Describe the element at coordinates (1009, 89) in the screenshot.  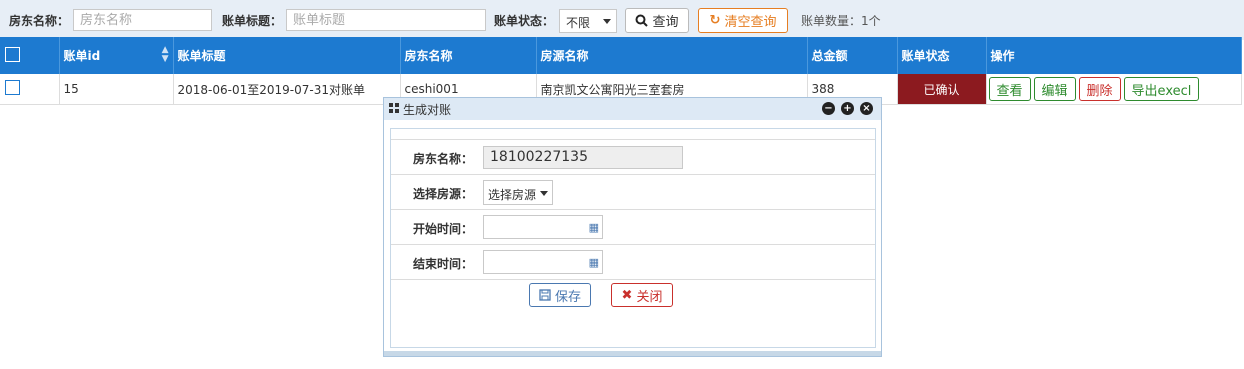
I see `view-button: 查看` at that location.